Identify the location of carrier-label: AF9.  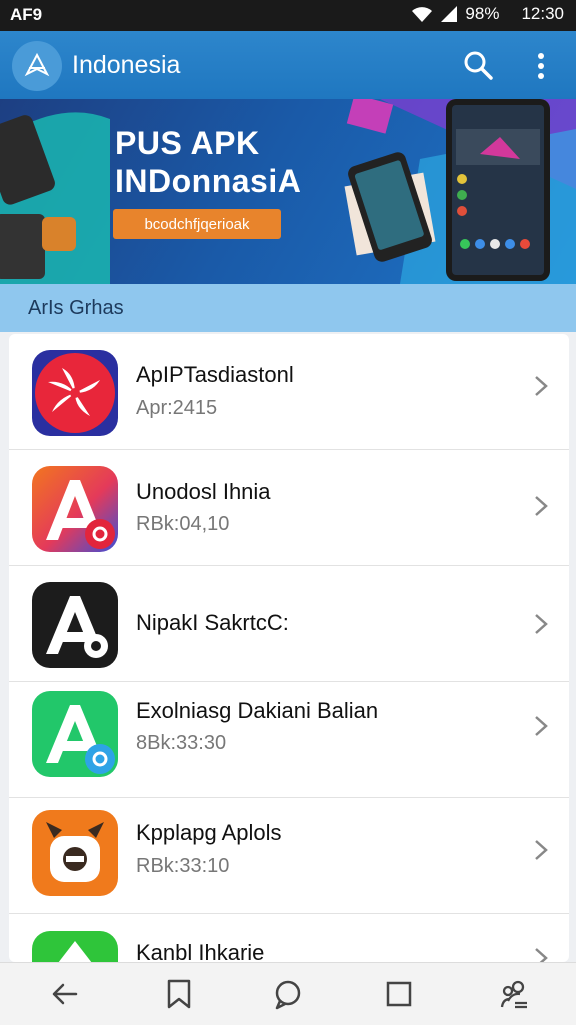
(26, 14).